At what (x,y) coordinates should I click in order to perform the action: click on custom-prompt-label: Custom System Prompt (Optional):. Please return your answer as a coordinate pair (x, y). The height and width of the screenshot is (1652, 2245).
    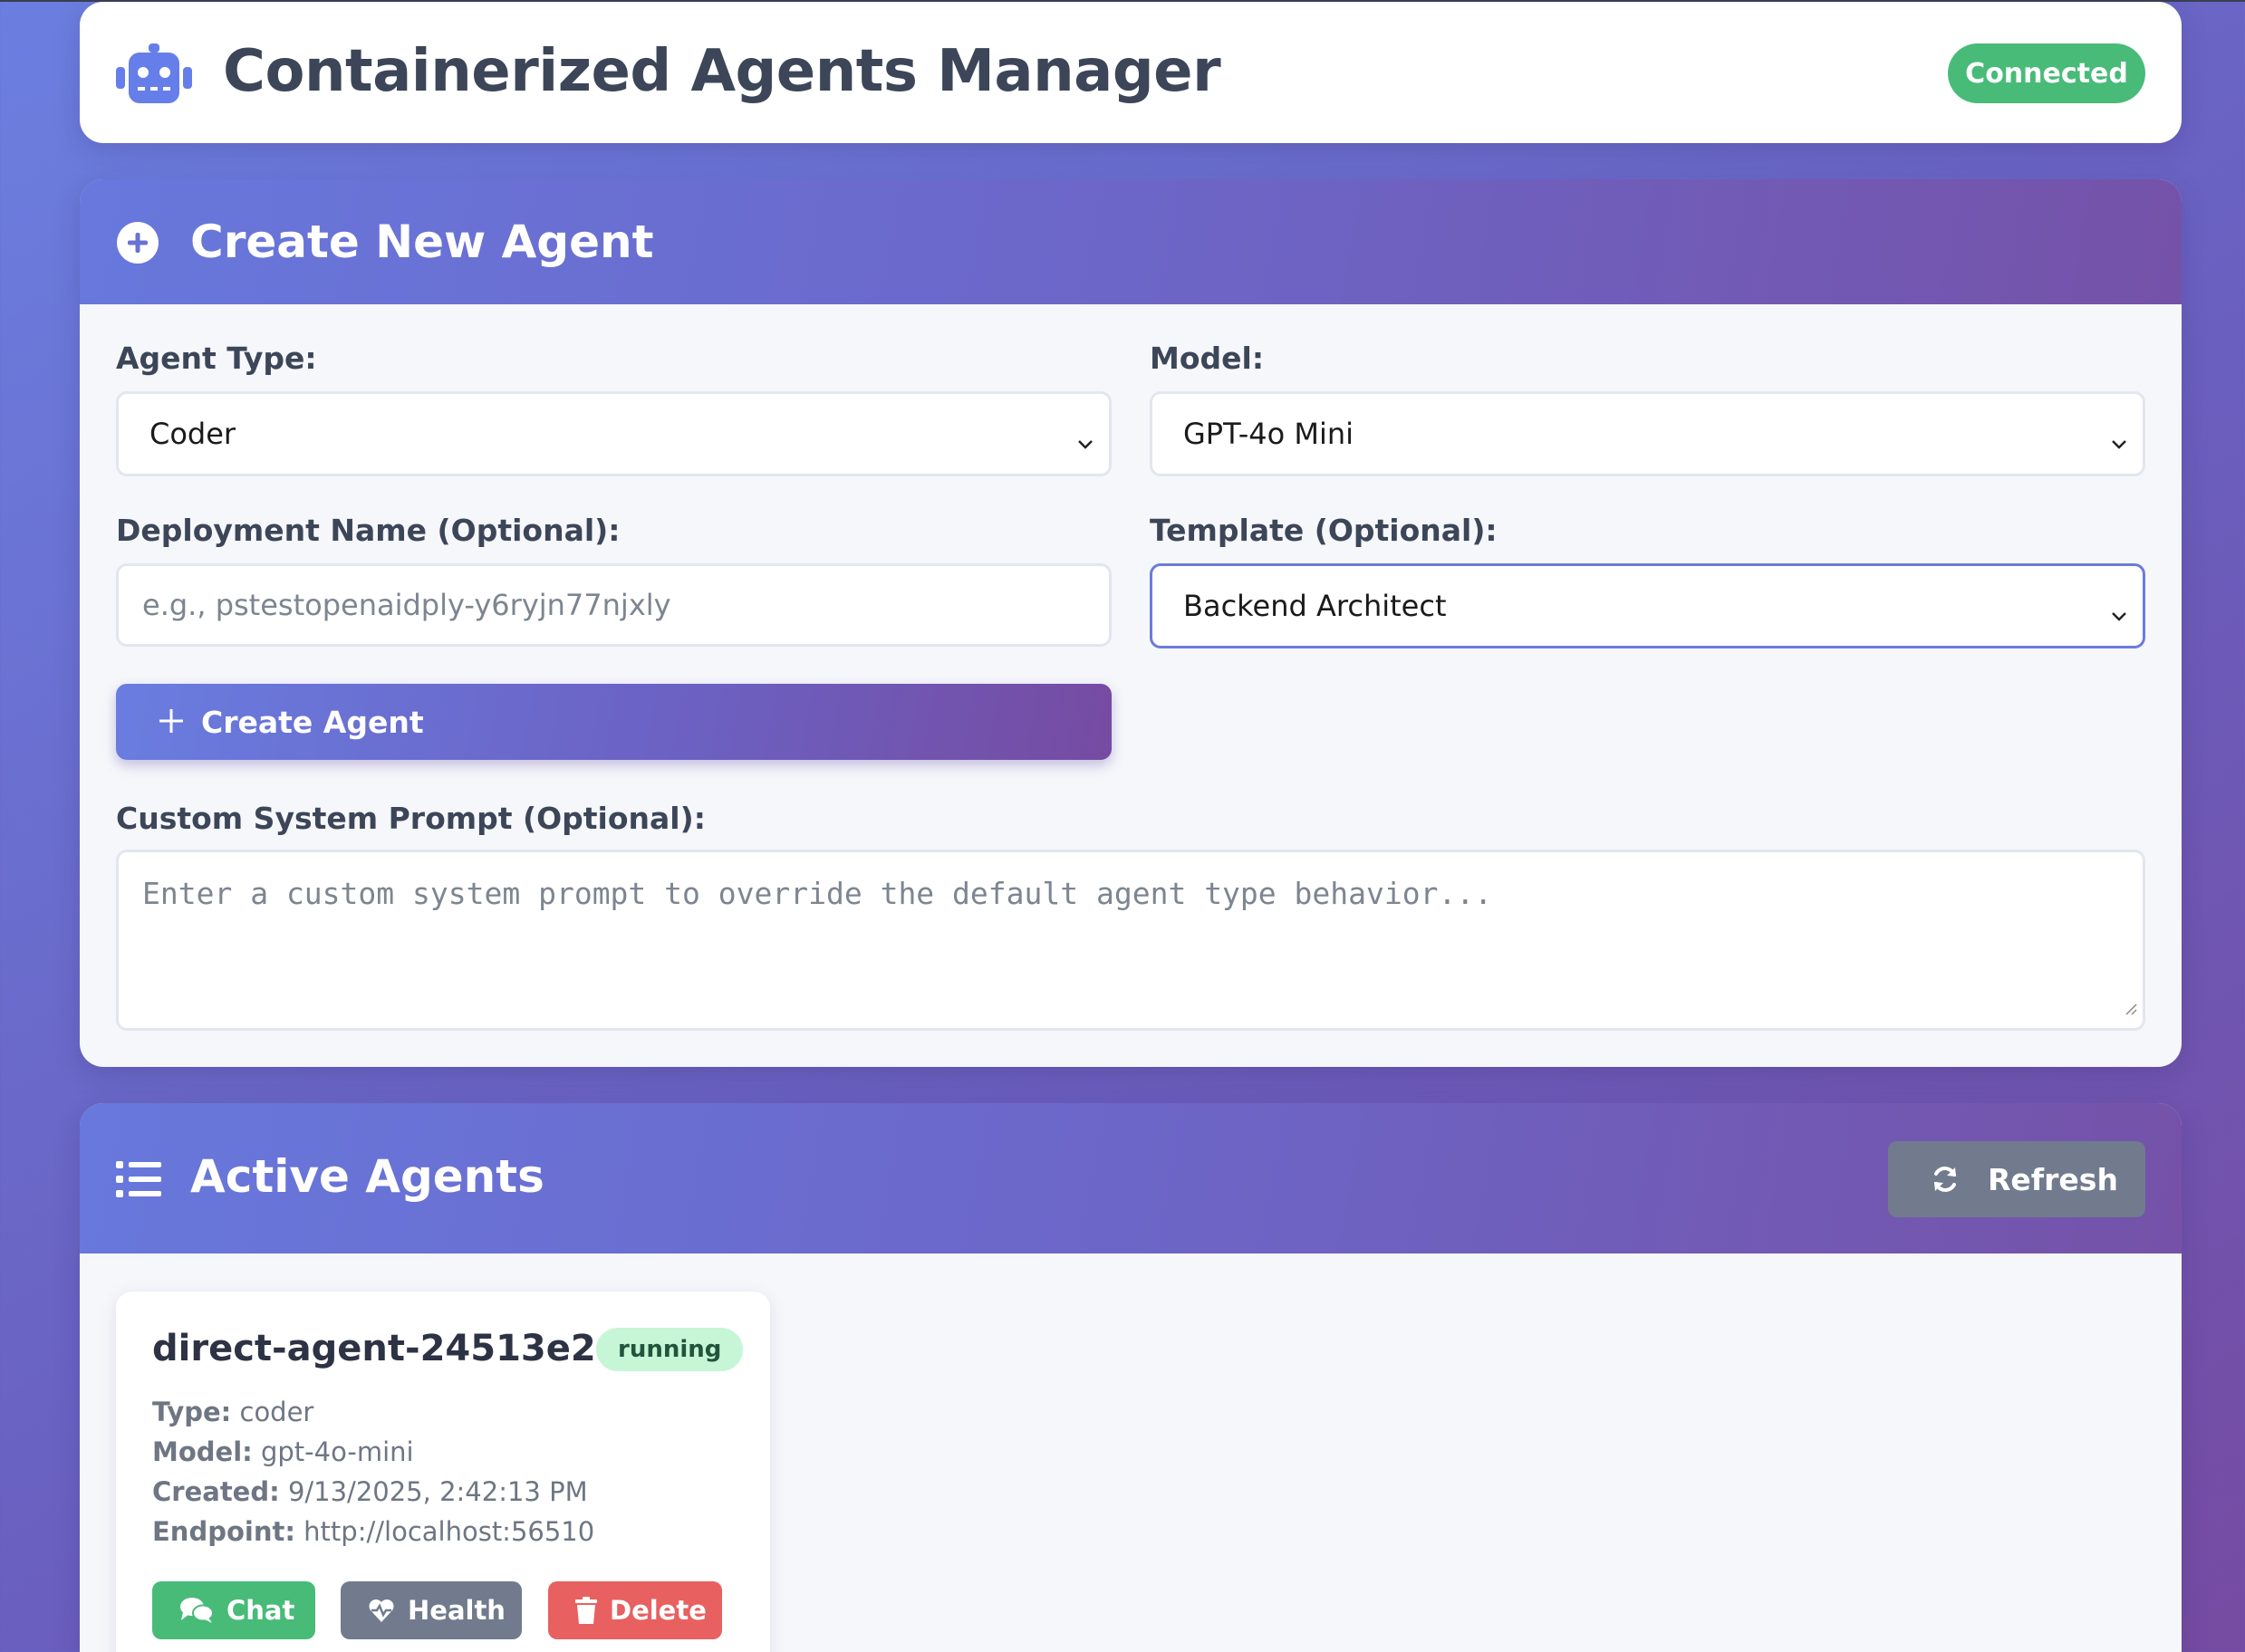
    Looking at the image, I should click on (411, 818).